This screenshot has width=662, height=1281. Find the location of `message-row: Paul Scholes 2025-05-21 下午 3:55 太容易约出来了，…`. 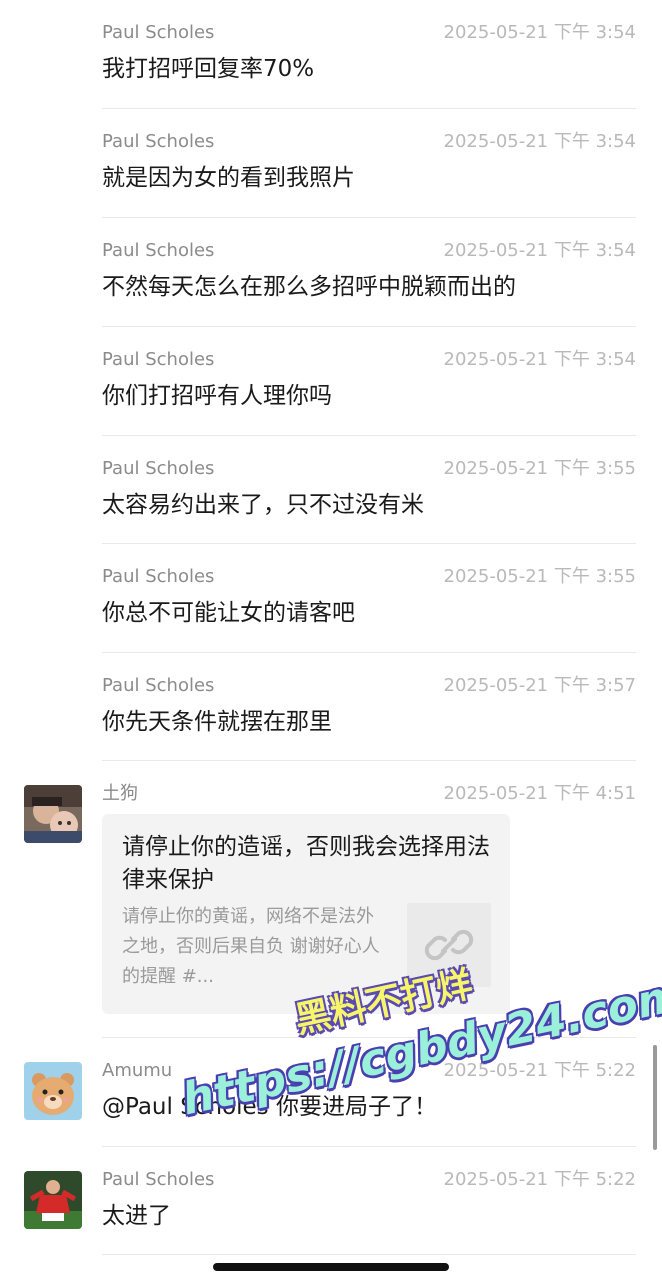

message-row: Paul Scholes 2025-05-21 下午 3:55 太容易约出来了，… is located at coordinates (369, 489).